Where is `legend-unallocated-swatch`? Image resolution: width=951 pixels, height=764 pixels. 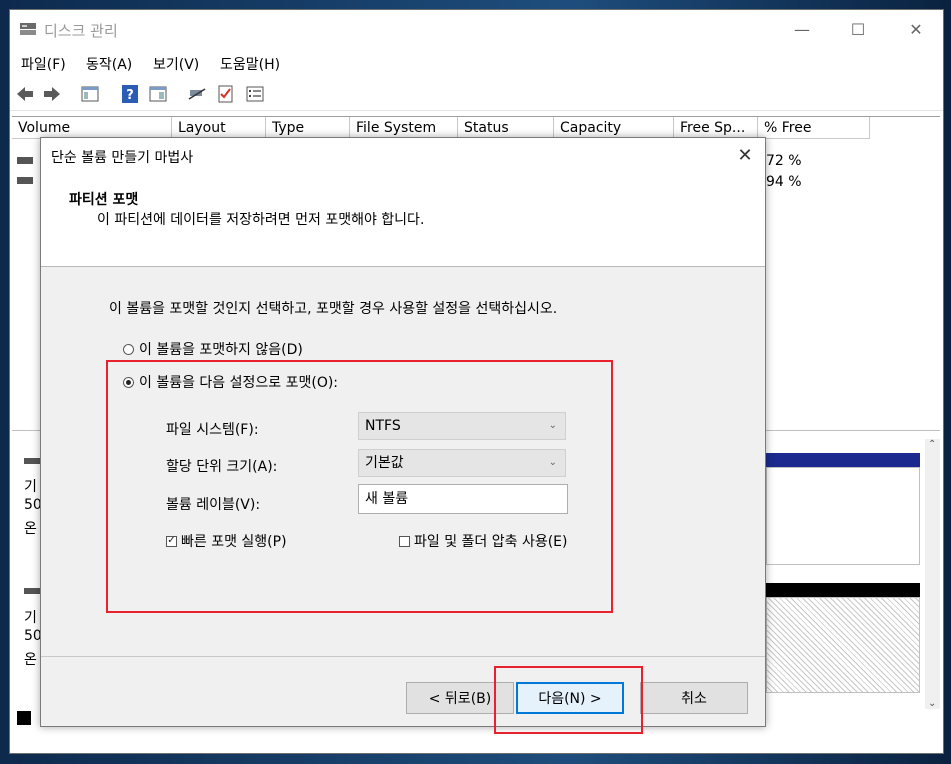 legend-unallocated-swatch is located at coordinates (24, 718).